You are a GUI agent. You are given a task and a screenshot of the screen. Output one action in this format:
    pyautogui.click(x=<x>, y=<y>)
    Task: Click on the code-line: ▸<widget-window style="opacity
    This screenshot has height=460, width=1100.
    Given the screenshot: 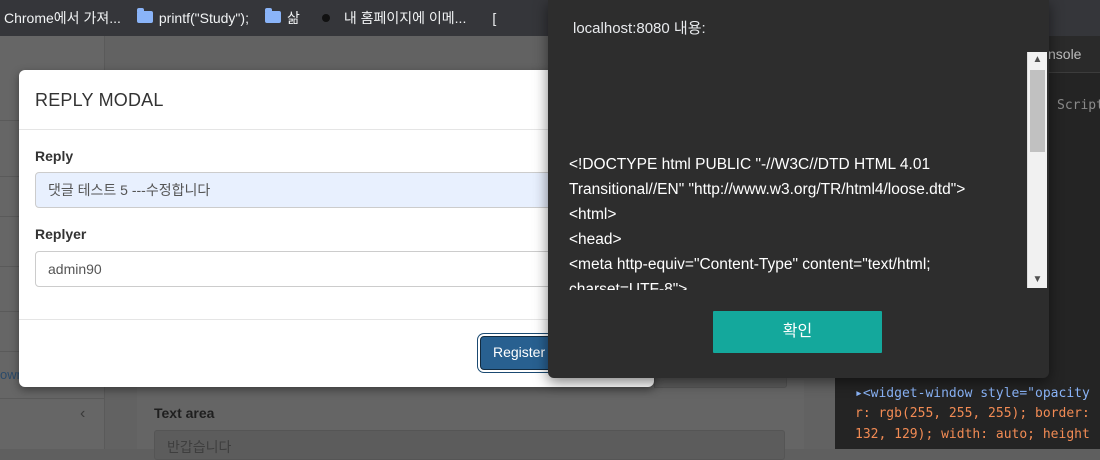 What is the action you would take?
    pyautogui.click(x=977, y=393)
    